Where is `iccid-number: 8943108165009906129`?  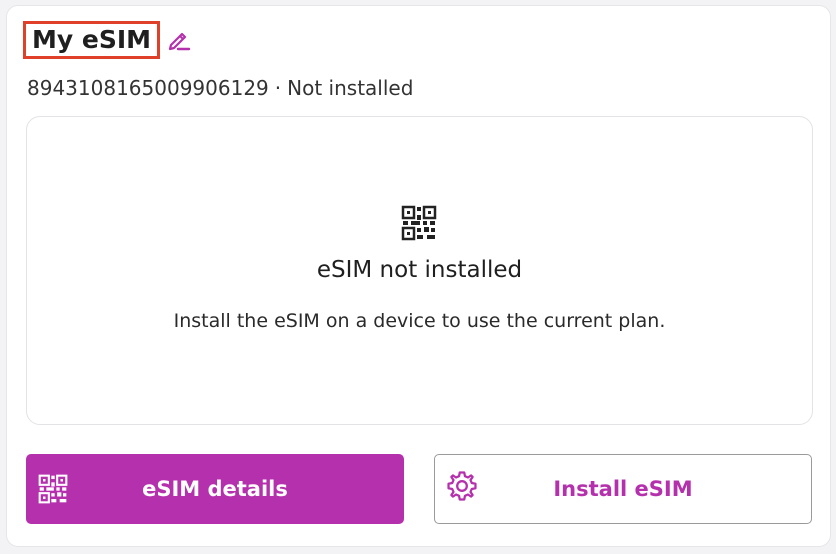
iccid-number: 8943108165009906129 is located at coordinates (148, 88).